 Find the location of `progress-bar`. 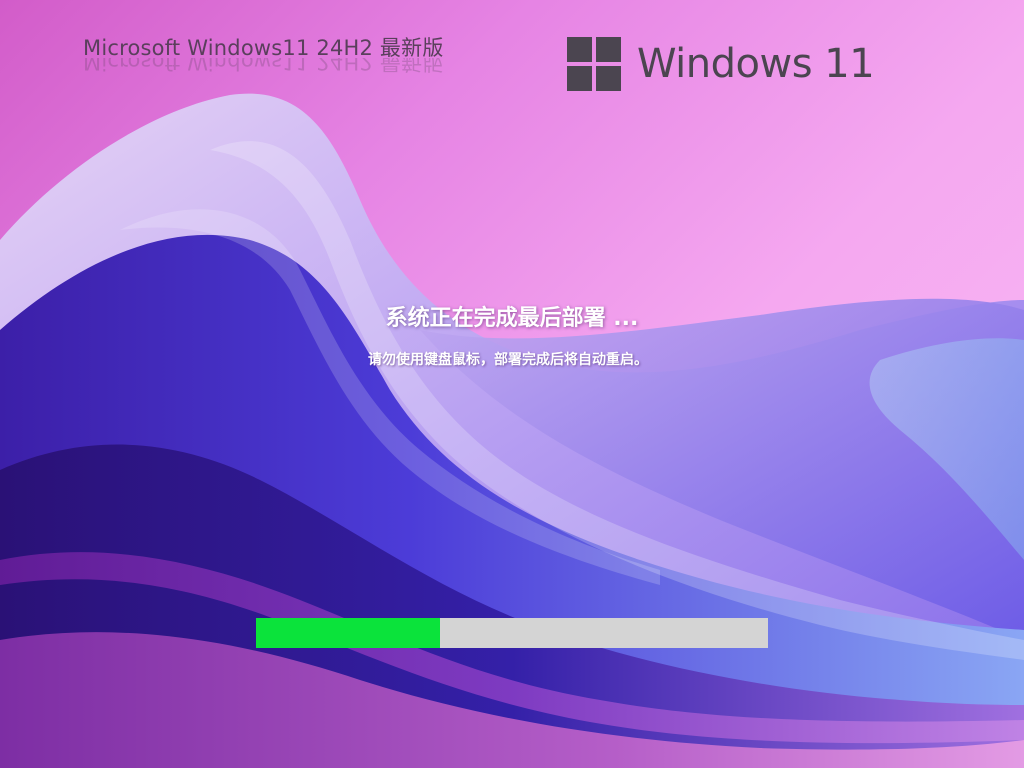

progress-bar is located at coordinates (512, 633).